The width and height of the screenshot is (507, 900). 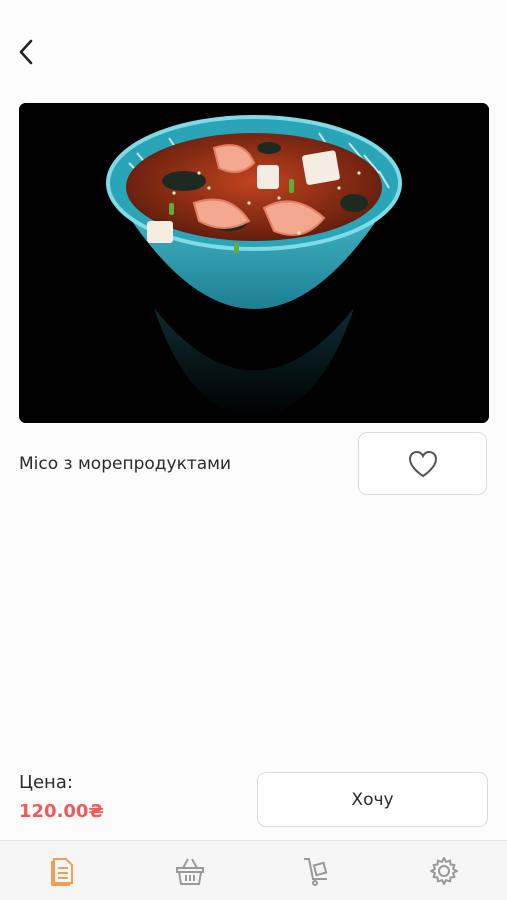 I want to click on chevron-left-icon, so click(x=26, y=52).